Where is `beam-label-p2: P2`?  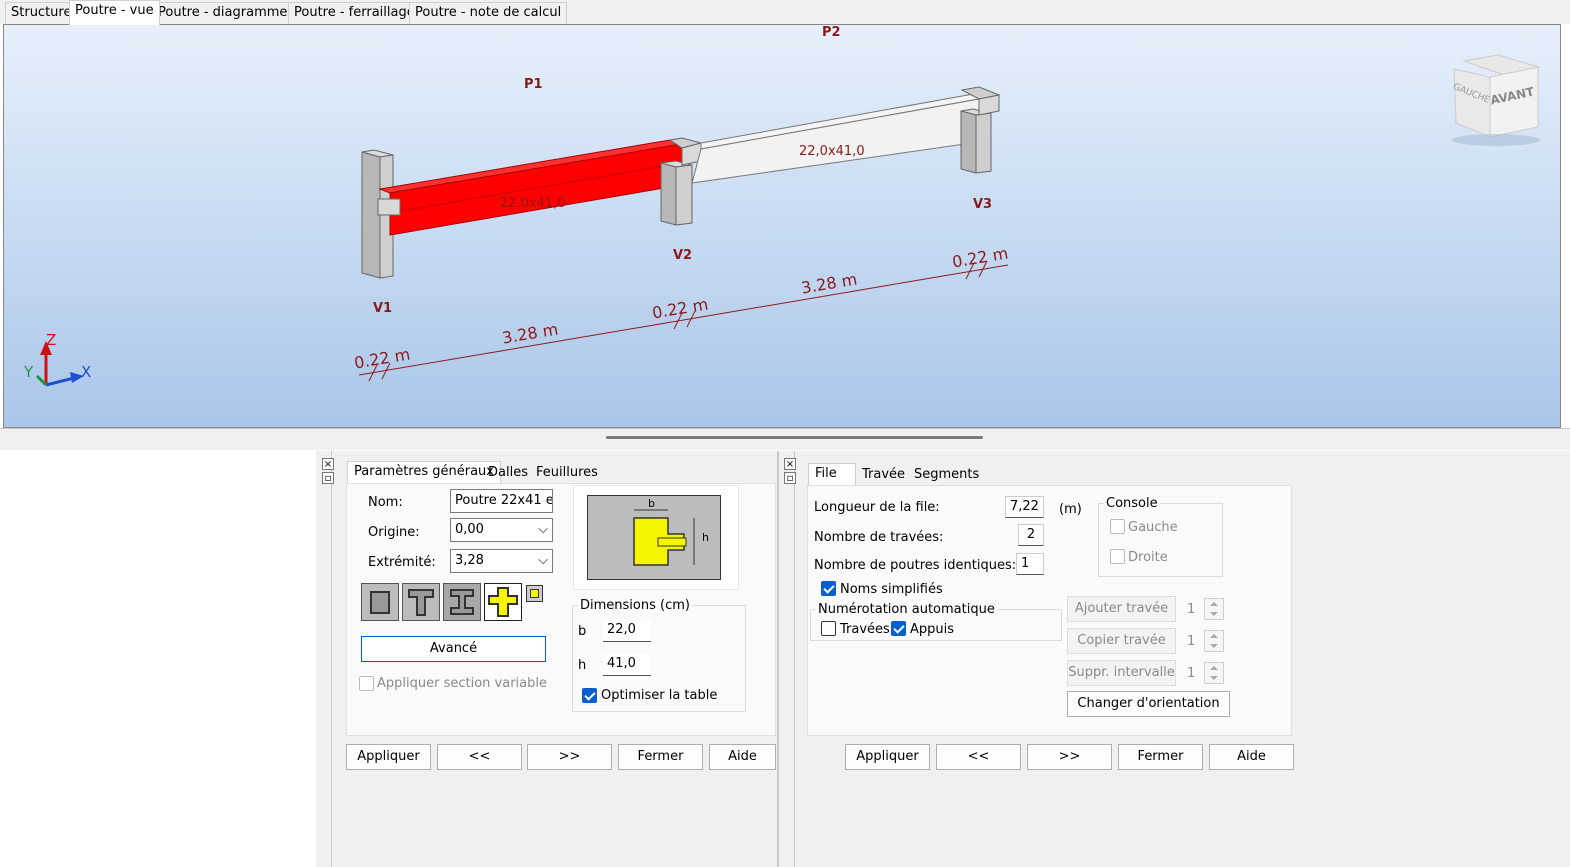
beam-label-p2: P2 is located at coordinates (831, 32).